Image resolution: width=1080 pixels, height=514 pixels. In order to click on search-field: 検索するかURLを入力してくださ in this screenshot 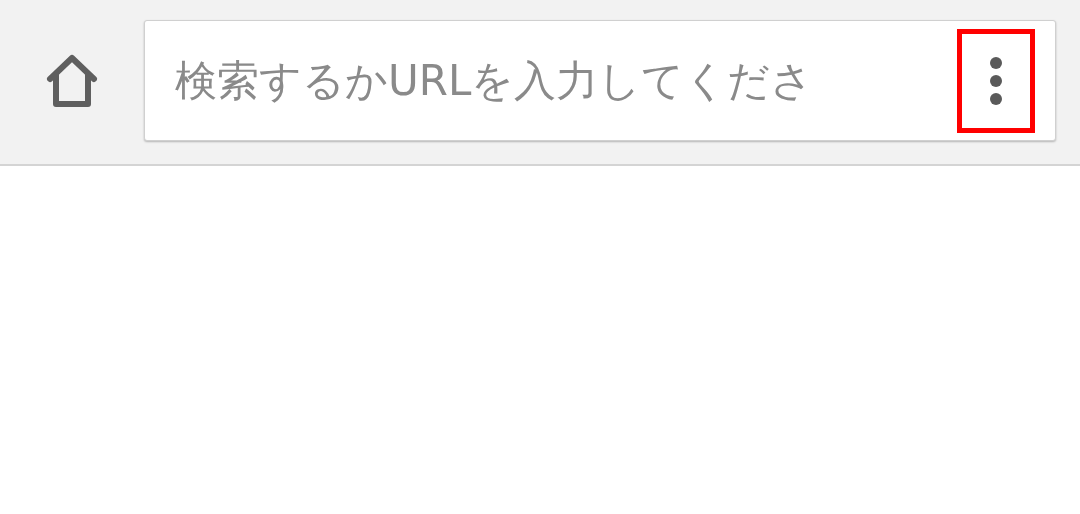, I will do `click(566, 80)`.